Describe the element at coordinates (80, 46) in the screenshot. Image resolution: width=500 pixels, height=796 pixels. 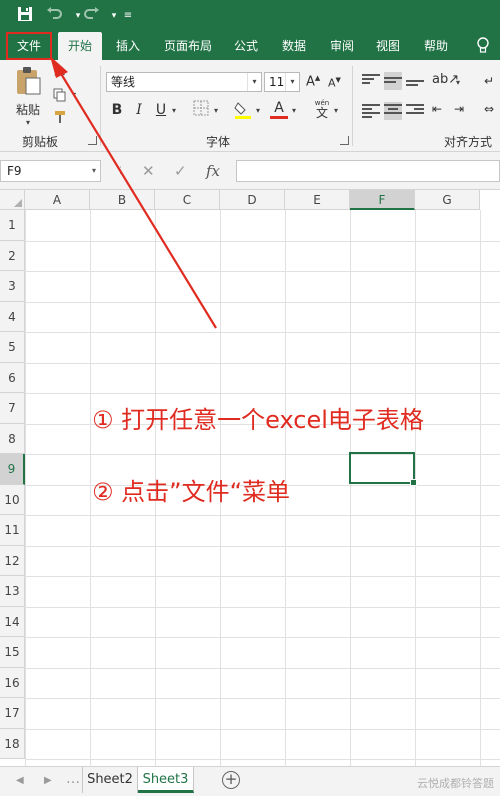
I see `tab-home: 开始` at that location.